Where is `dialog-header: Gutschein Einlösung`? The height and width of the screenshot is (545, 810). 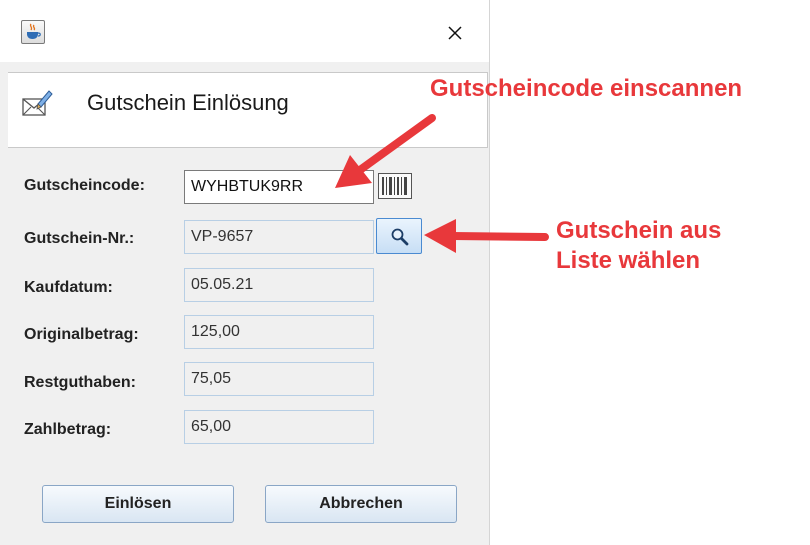
dialog-header: Gutschein Einlösung is located at coordinates (248, 110).